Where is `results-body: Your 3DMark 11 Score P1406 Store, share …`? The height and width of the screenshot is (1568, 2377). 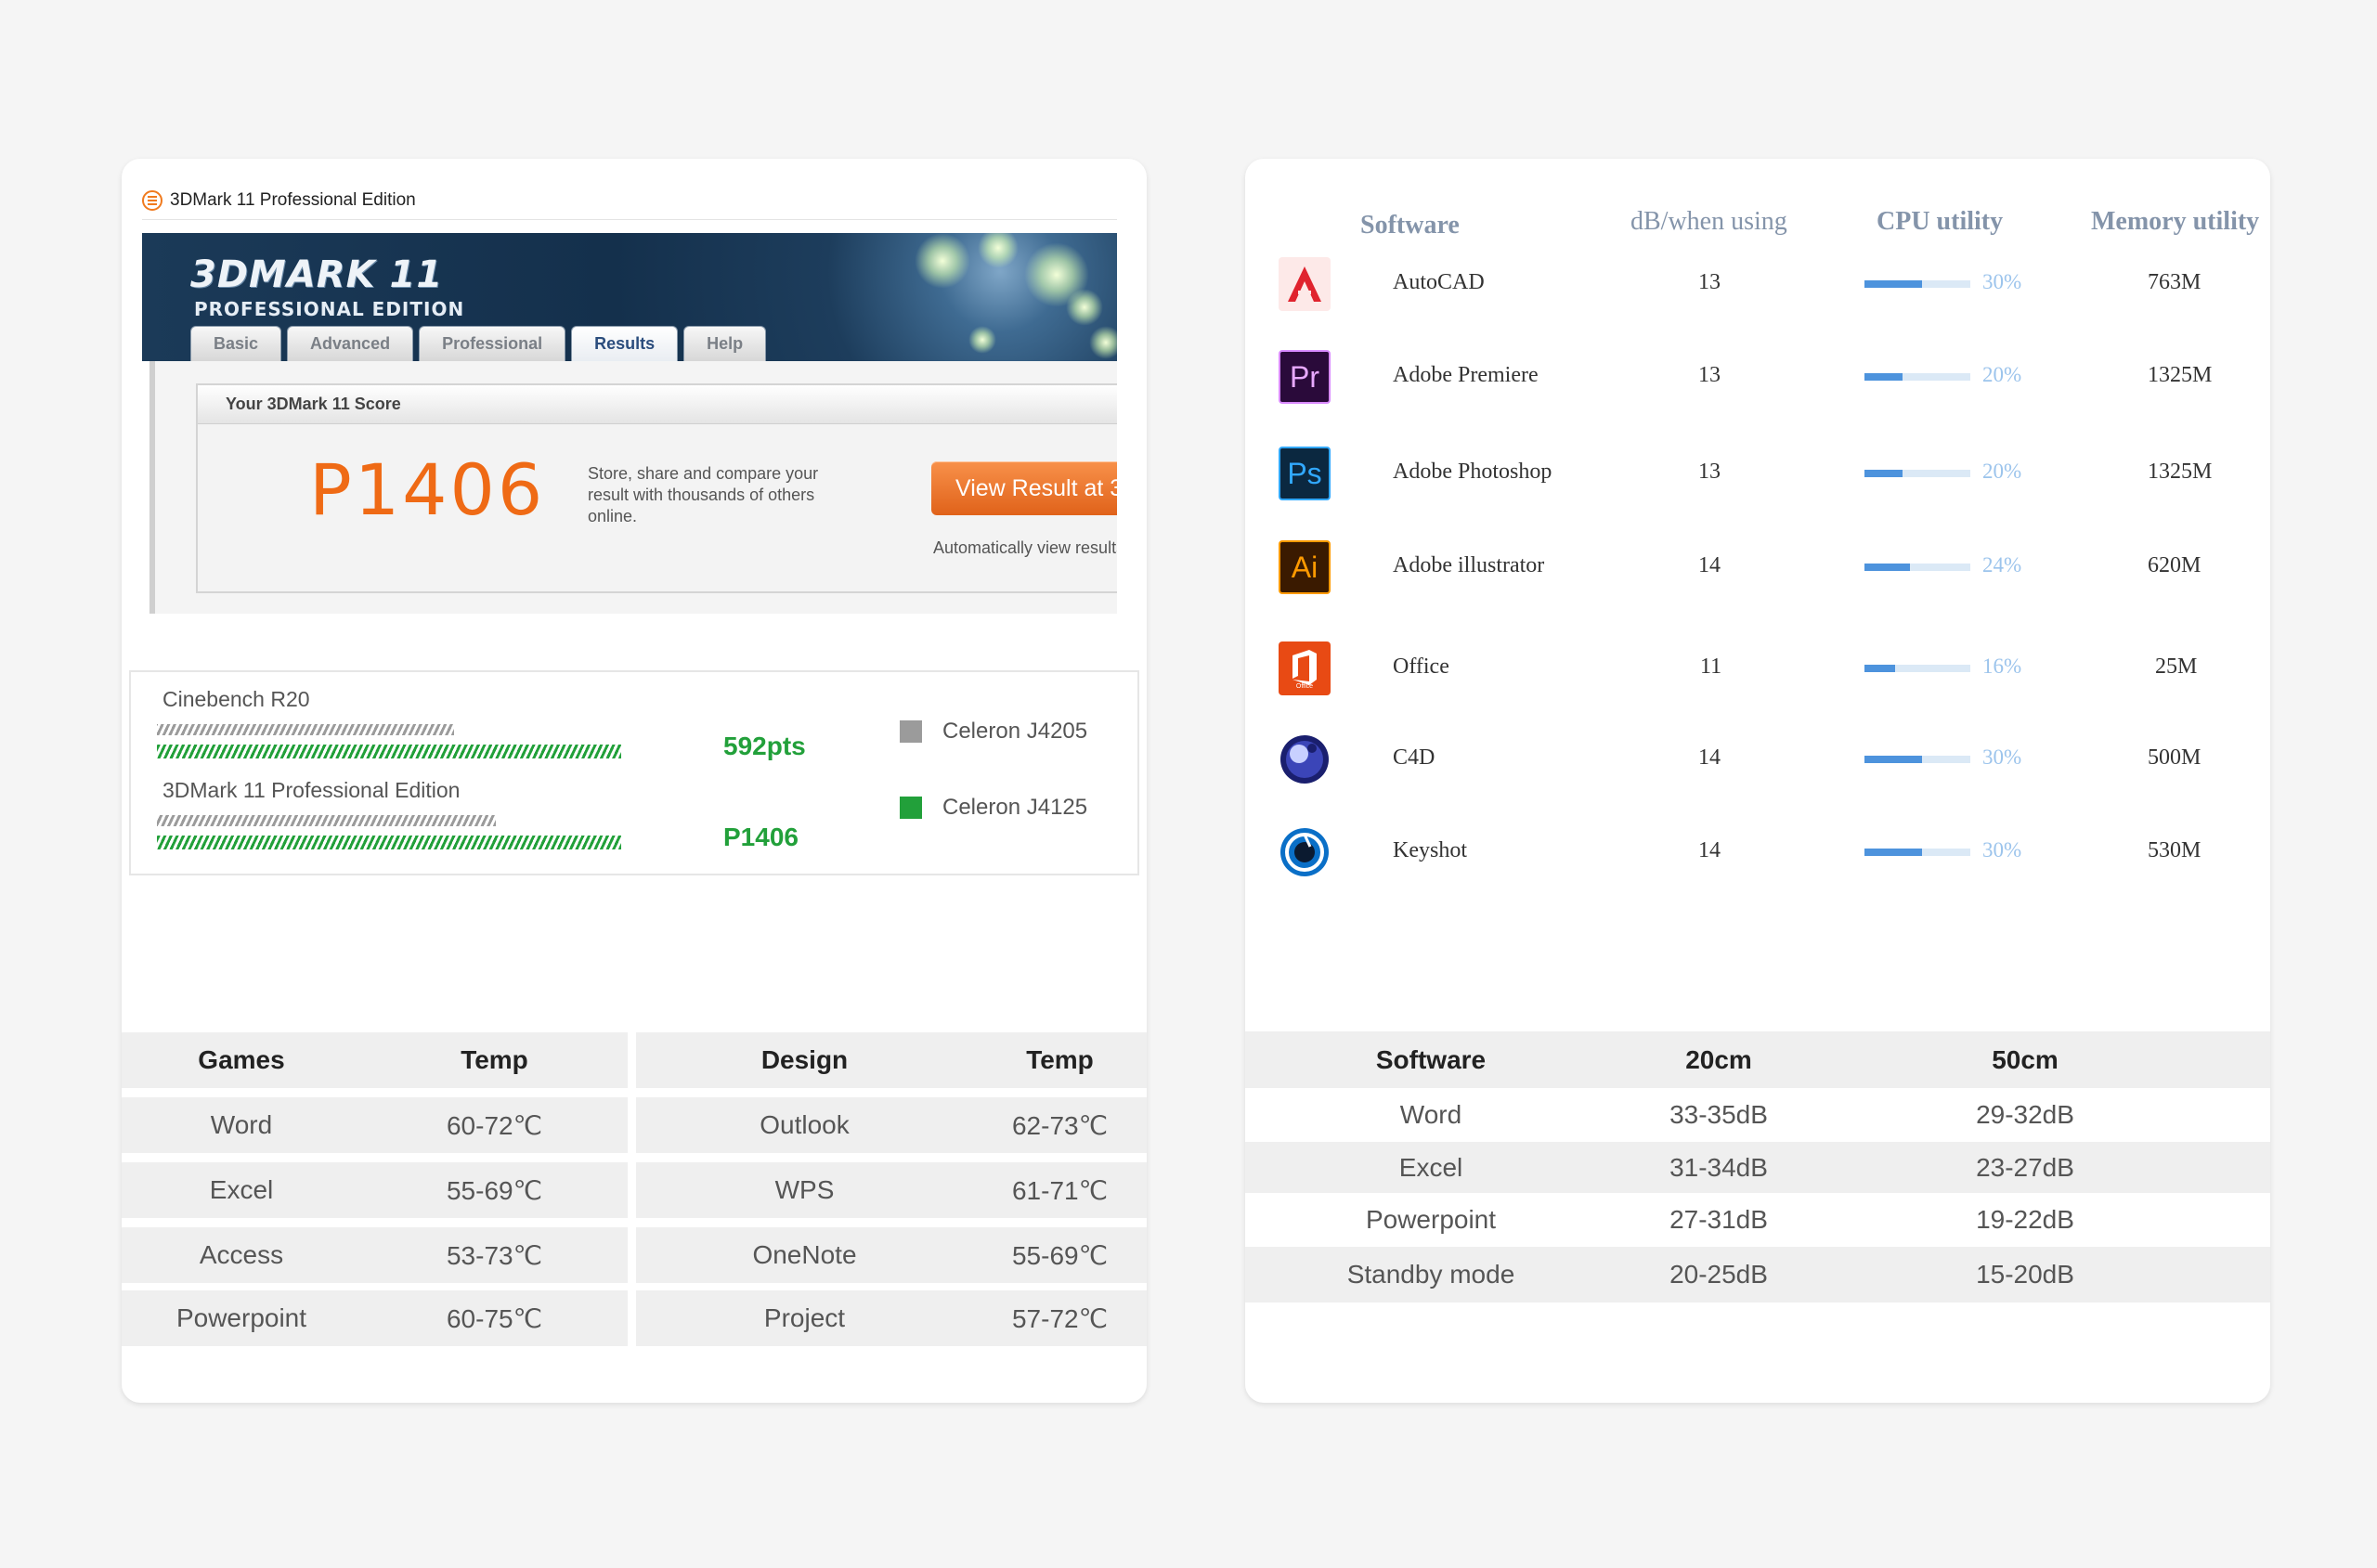
results-body: Your 3DMark 11 Score P1406 Store, share … is located at coordinates (633, 487).